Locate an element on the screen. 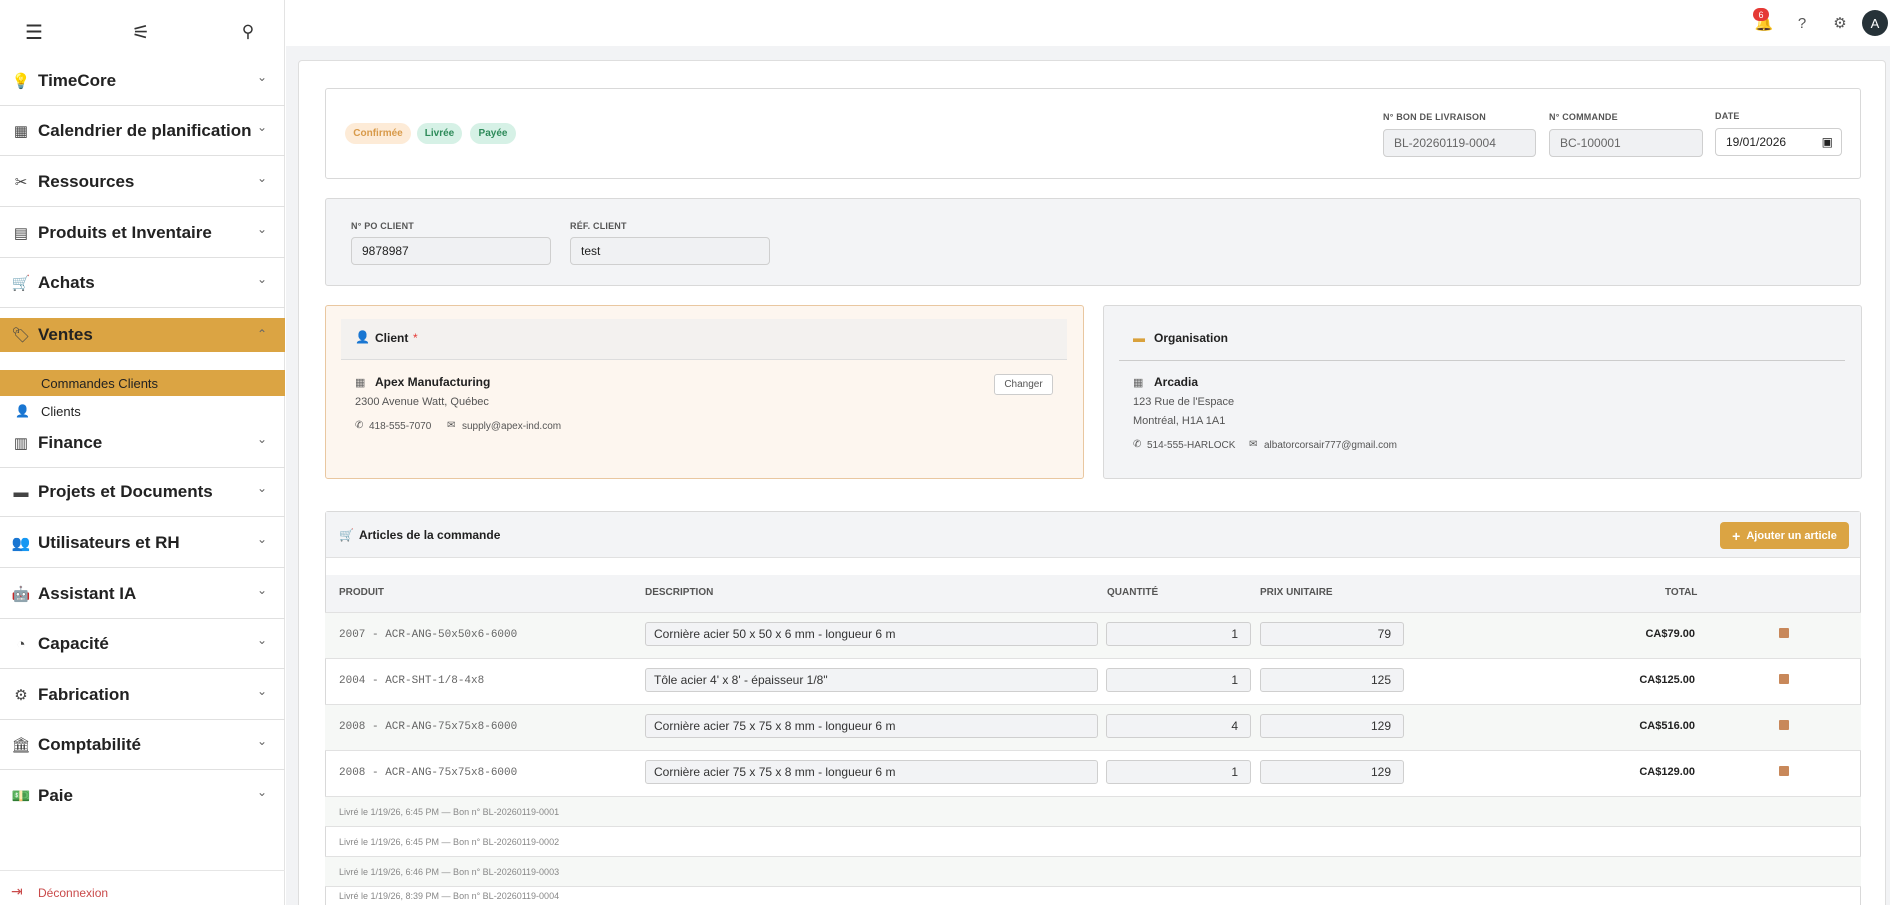  sidebar-item-comptabilite: 🏛 Comptabilité ⌄ is located at coordinates (142, 745).